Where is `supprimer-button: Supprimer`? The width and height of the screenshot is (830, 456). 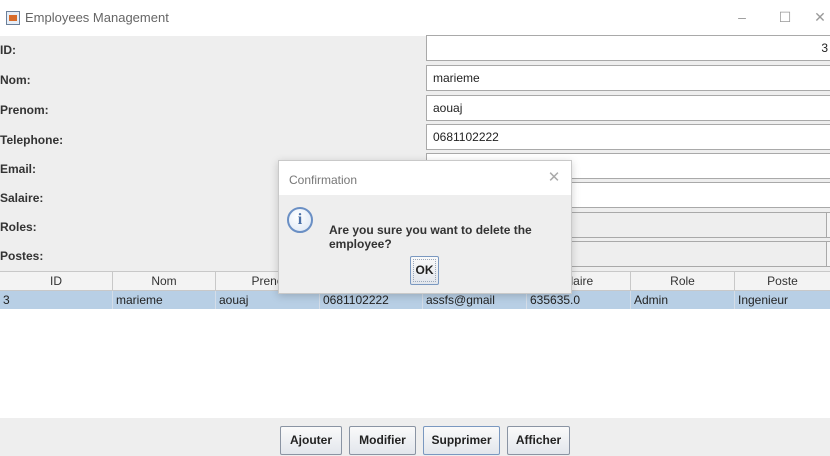
supprimer-button: Supprimer is located at coordinates (461, 440).